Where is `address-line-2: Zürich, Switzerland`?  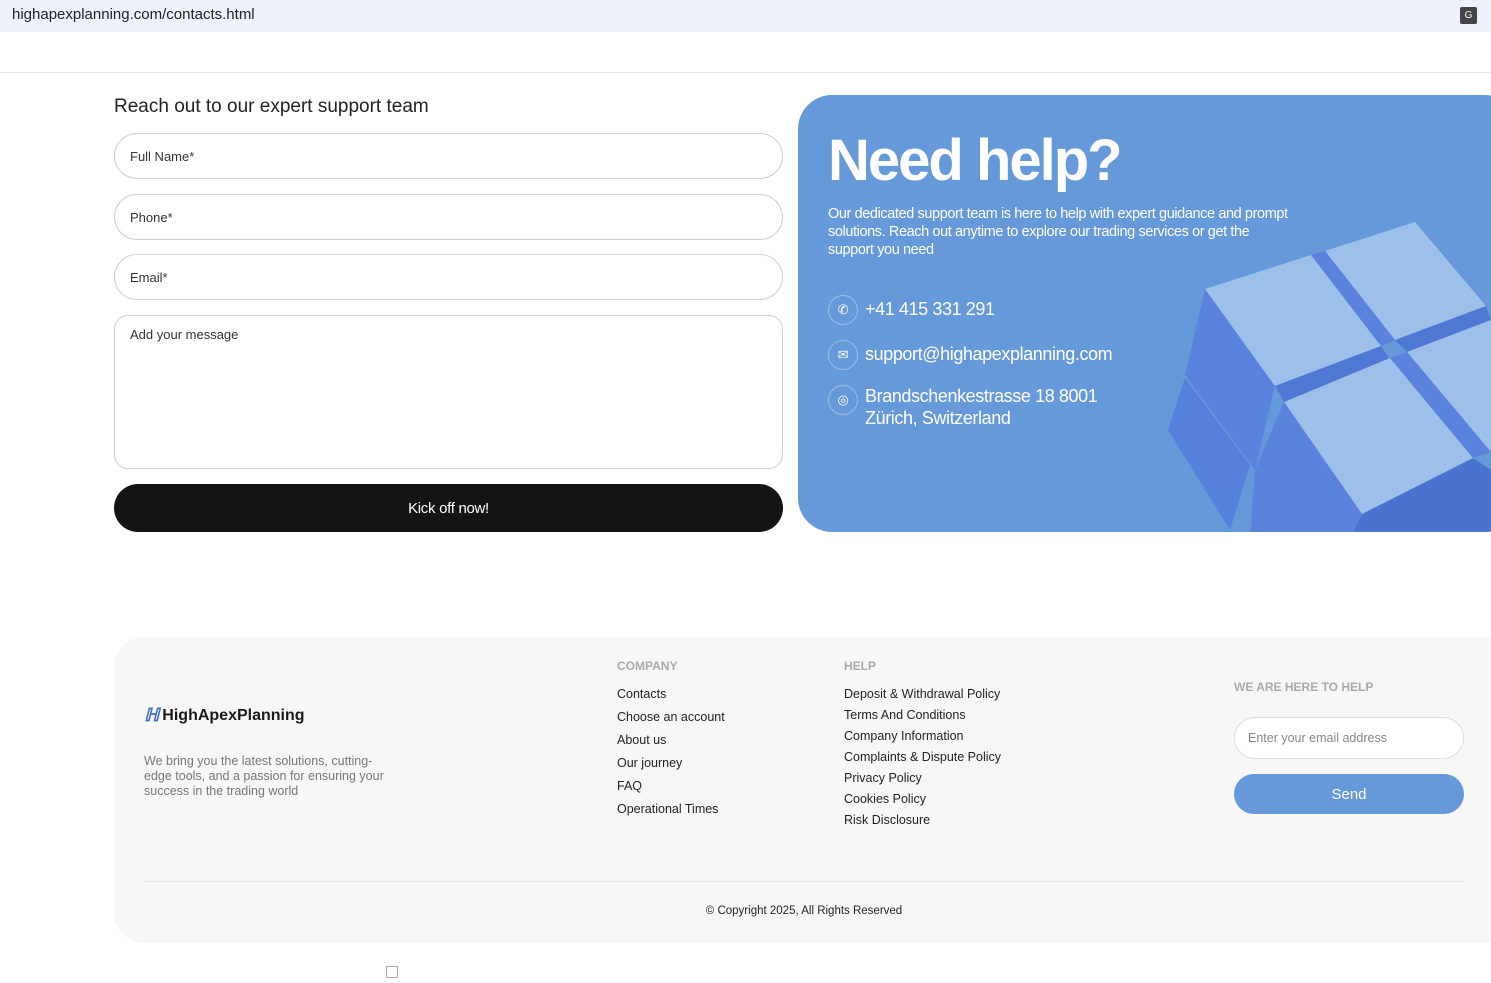
address-line-2: Zürich, Switzerland is located at coordinates (938, 418).